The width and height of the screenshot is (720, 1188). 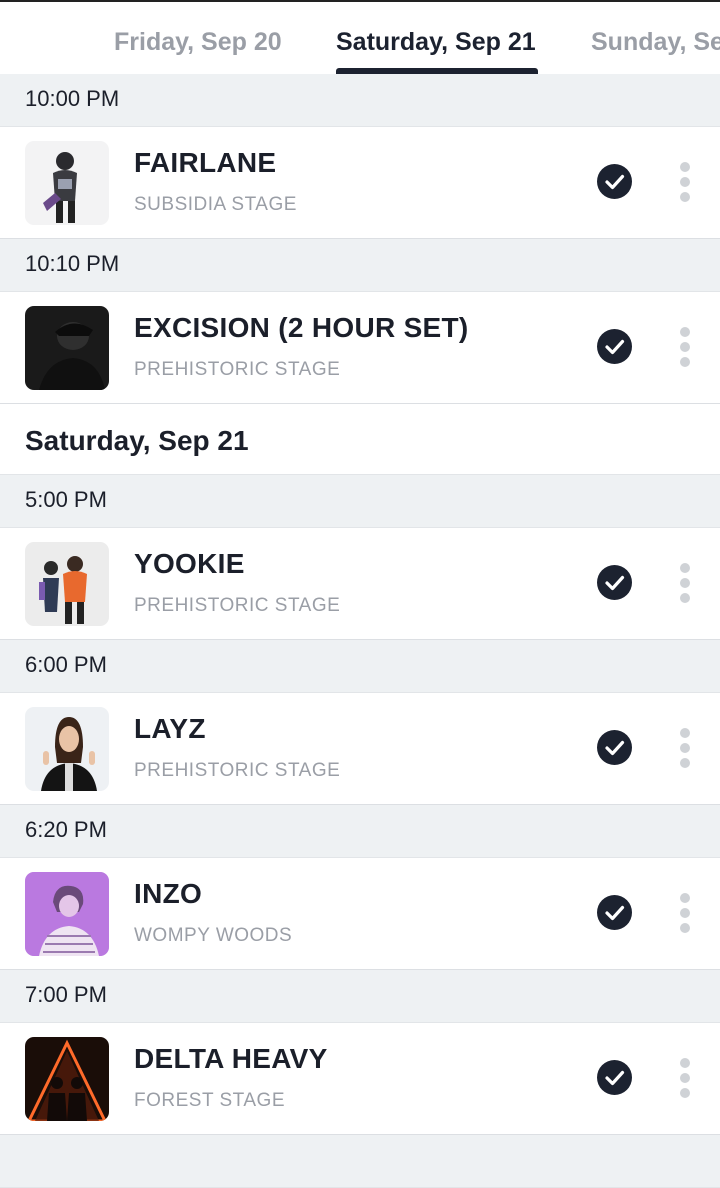 What do you see at coordinates (137, 440) in the screenshot?
I see `day-label: Saturday, Sep 21` at bounding box center [137, 440].